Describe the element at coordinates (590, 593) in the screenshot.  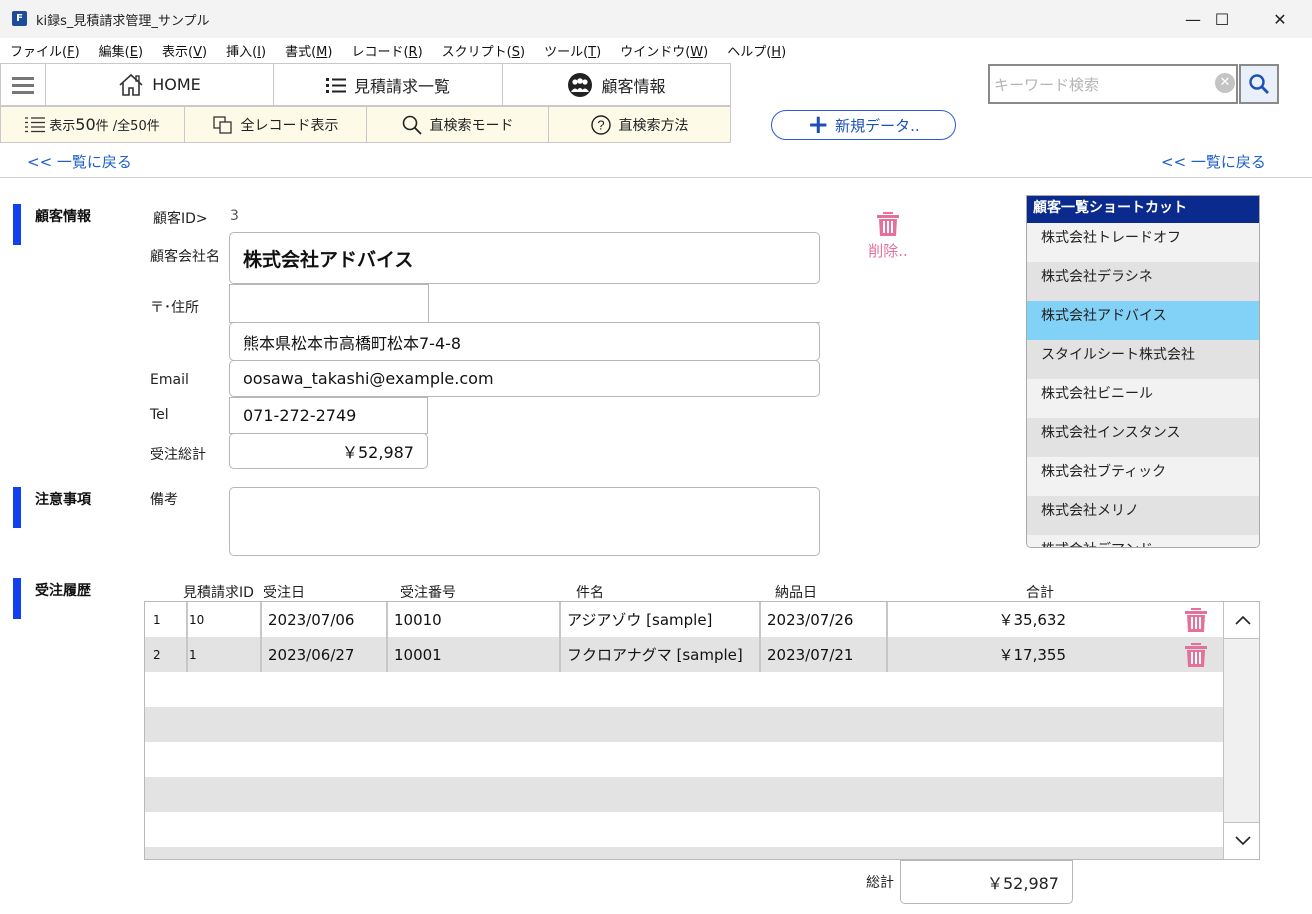
I see `col-subject: 件名` at that location.